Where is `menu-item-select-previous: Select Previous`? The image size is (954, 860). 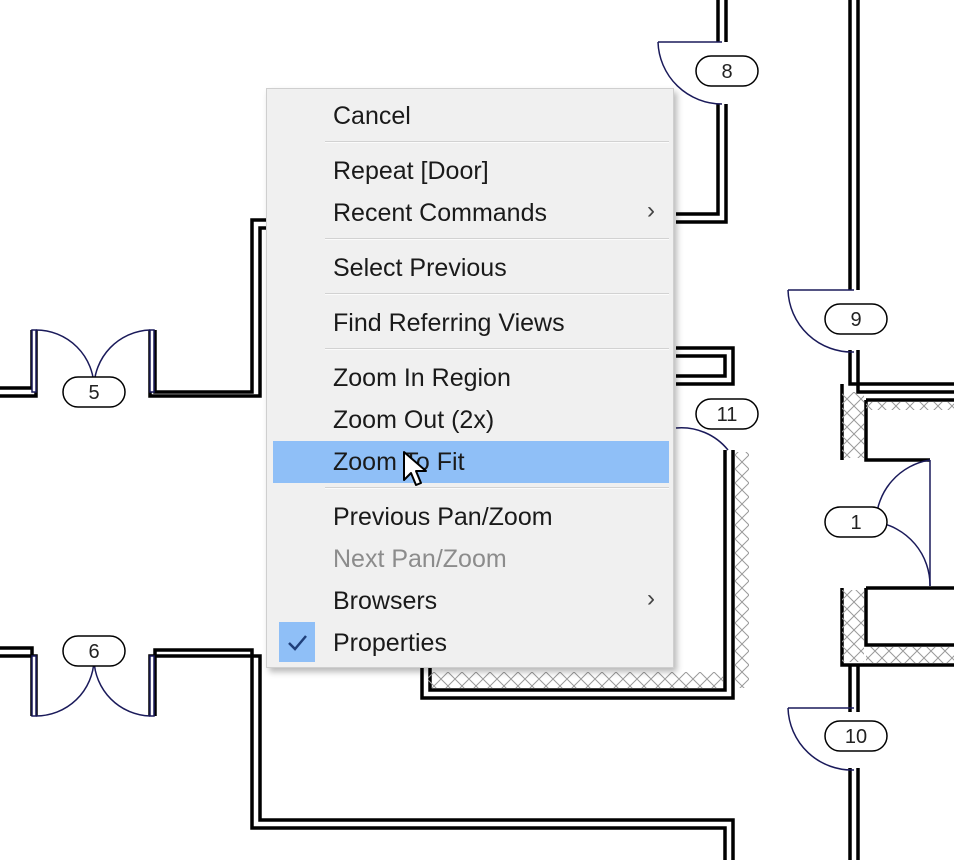
menu-item-select-previous: Select Previous is located at coordinates (471, 268).